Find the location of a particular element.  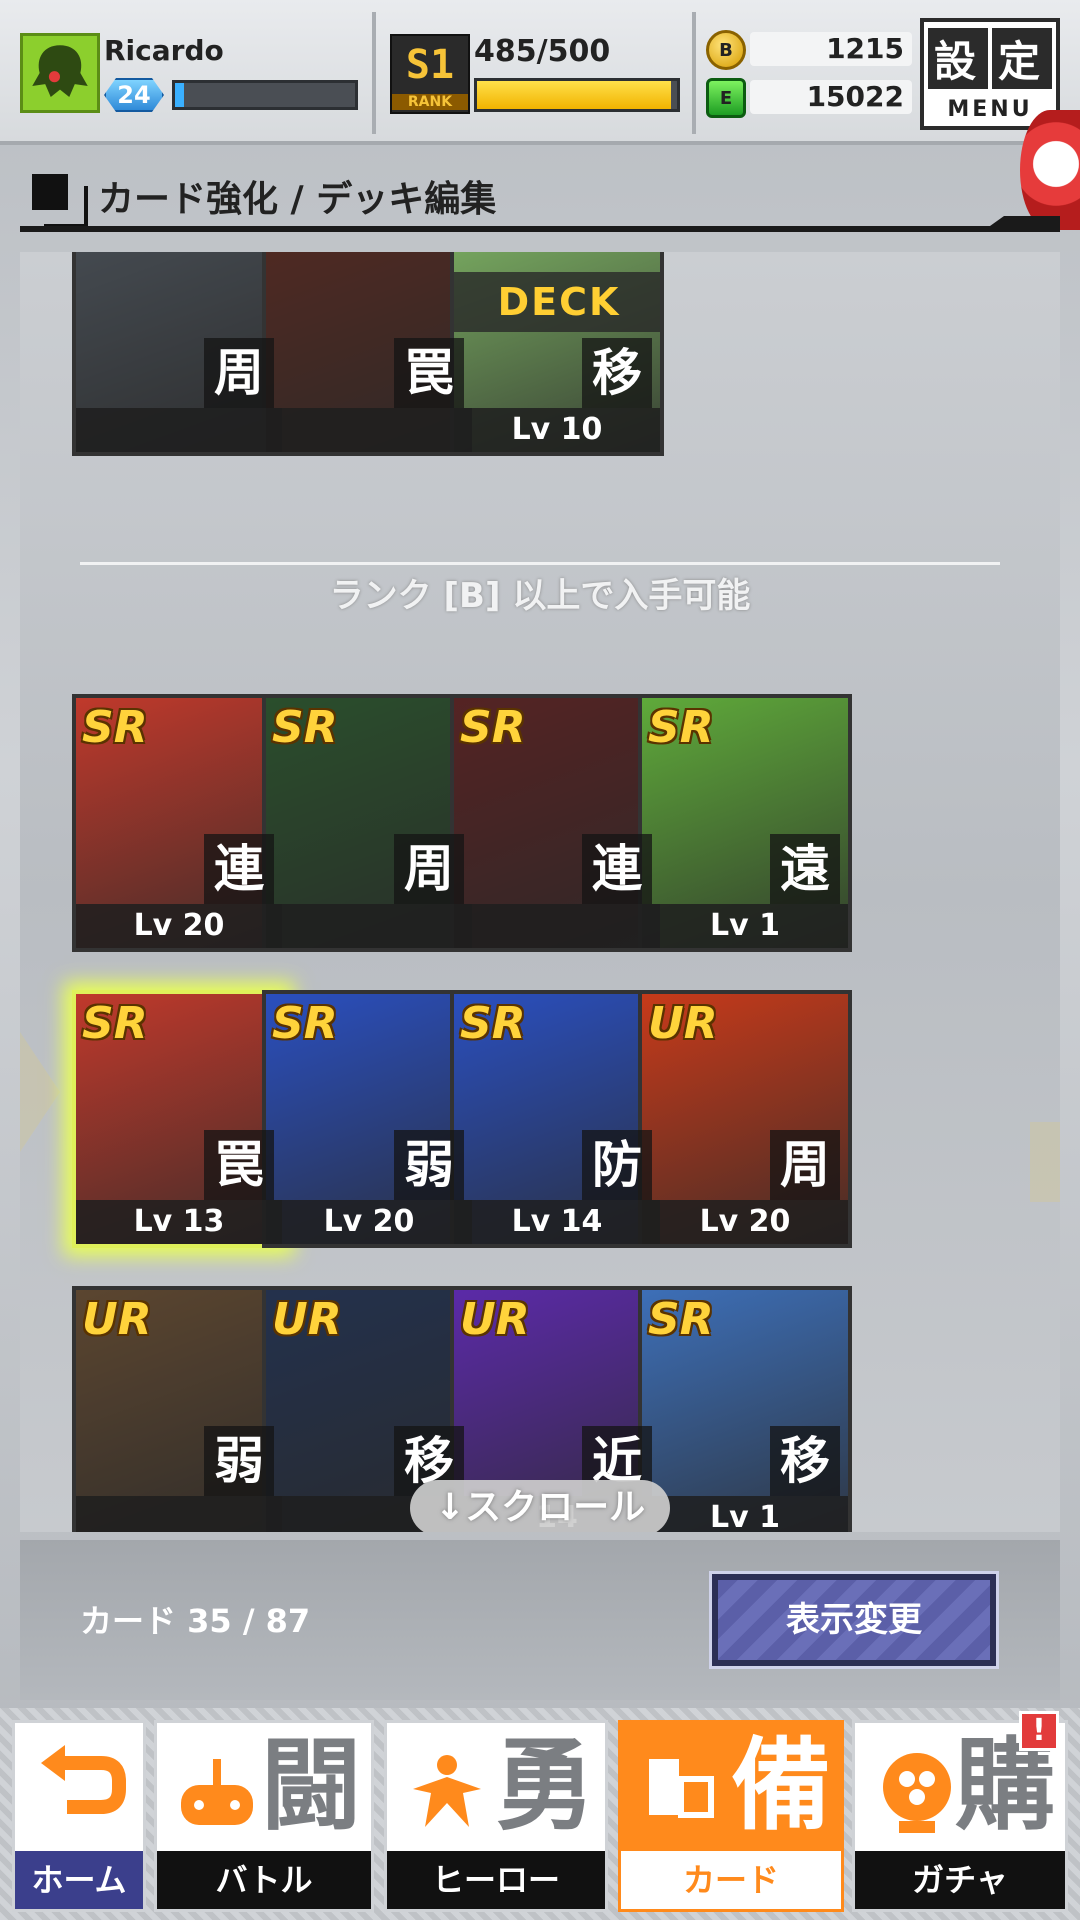

card-tile: SR 連 Lv 20 is located at coordinates (179, 823).